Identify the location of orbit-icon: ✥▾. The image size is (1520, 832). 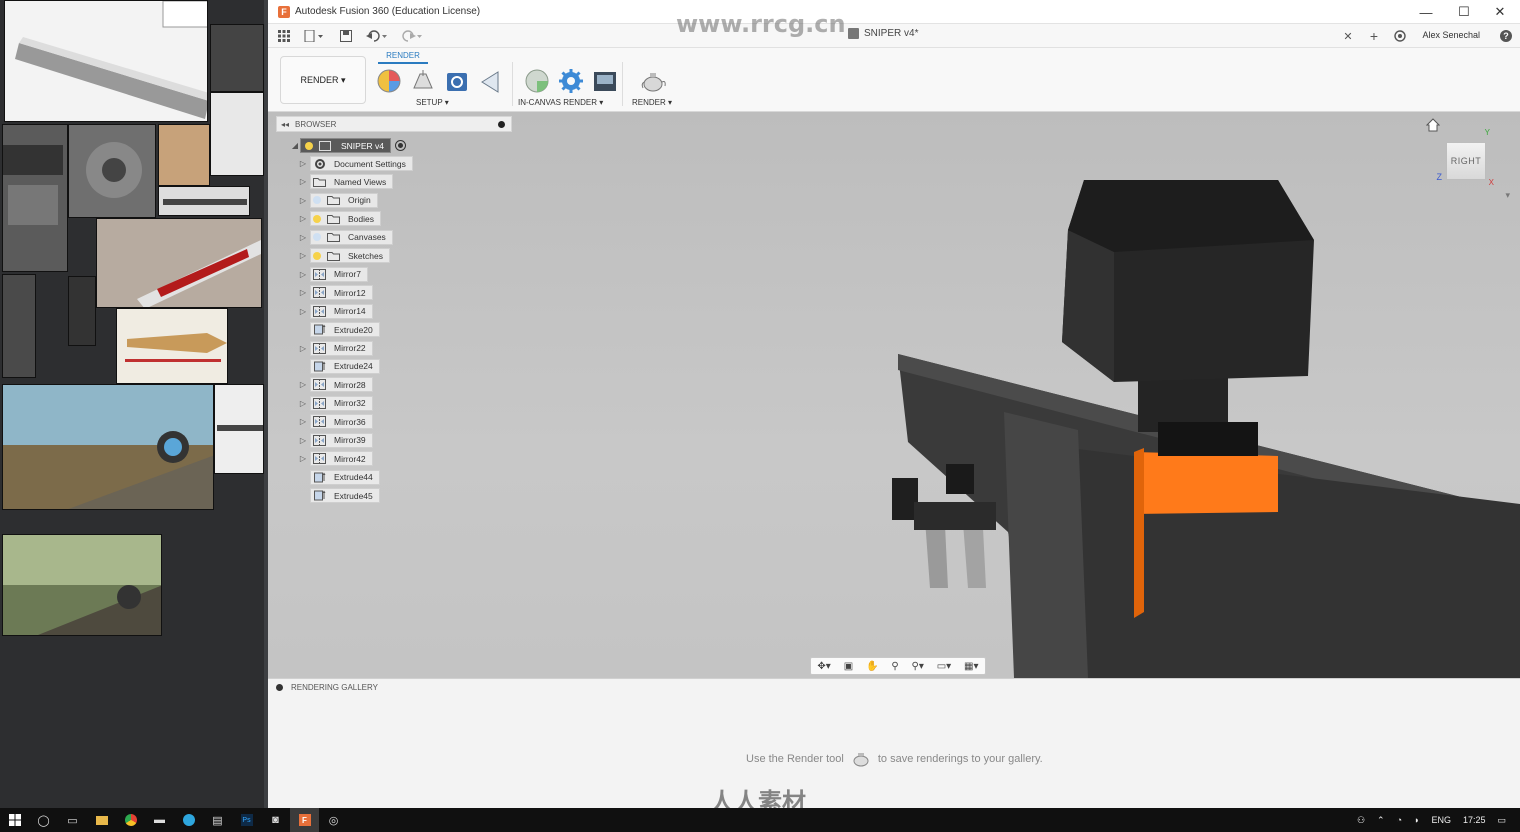
(823, 666).